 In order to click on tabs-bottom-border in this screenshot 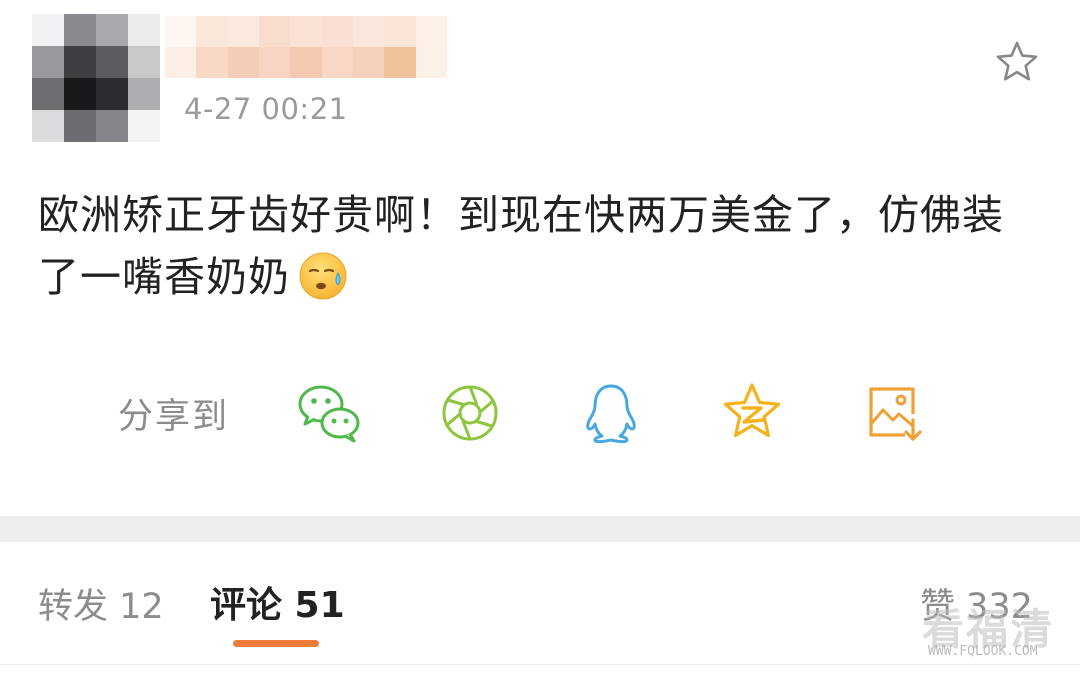, I will do `click(540, 664)`.